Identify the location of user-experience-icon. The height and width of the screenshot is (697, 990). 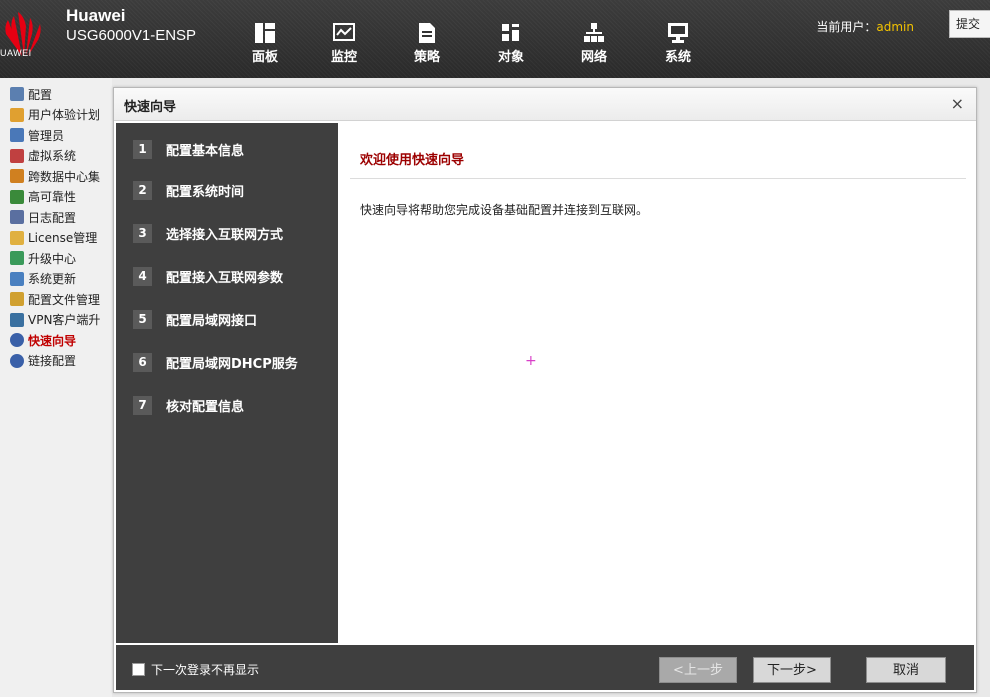
(17, 114).